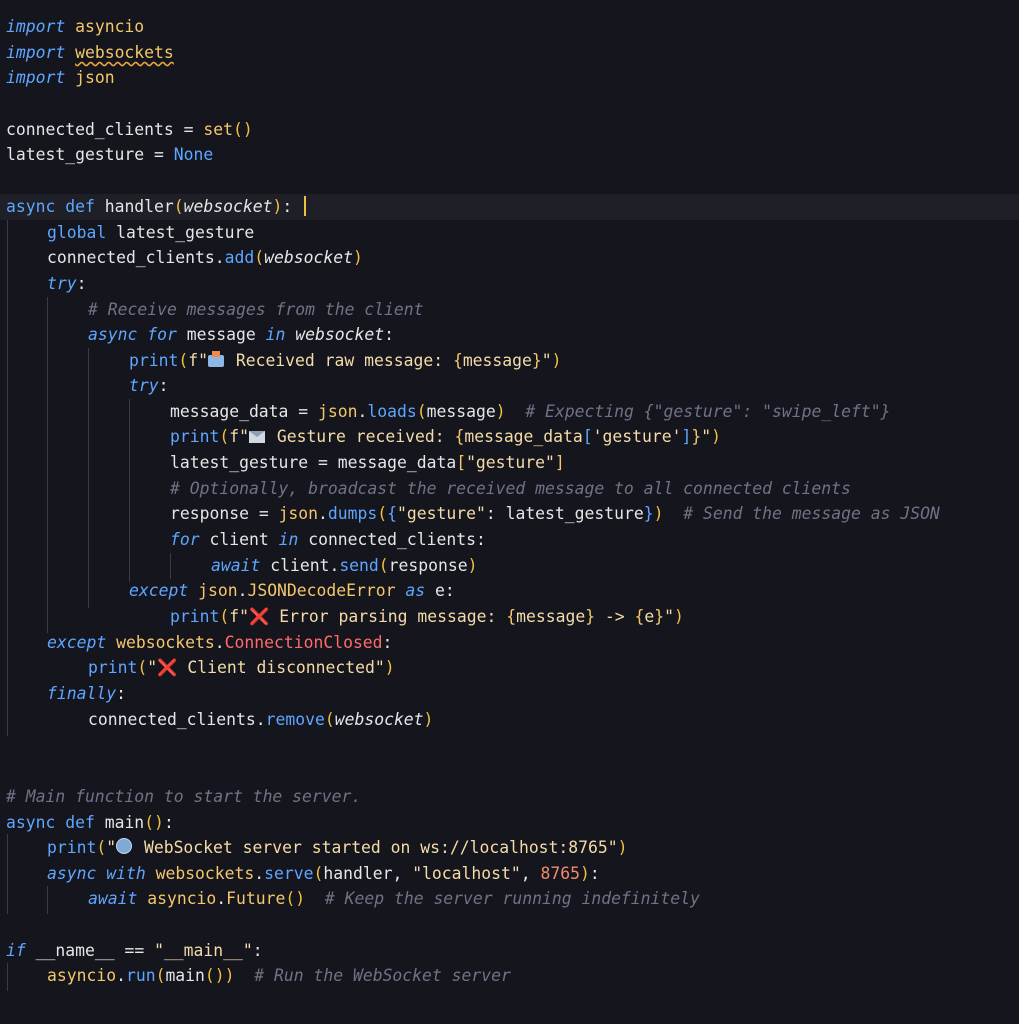 The image size is (1019, 1024). I want to click on keyword: for, so click(162, 334).